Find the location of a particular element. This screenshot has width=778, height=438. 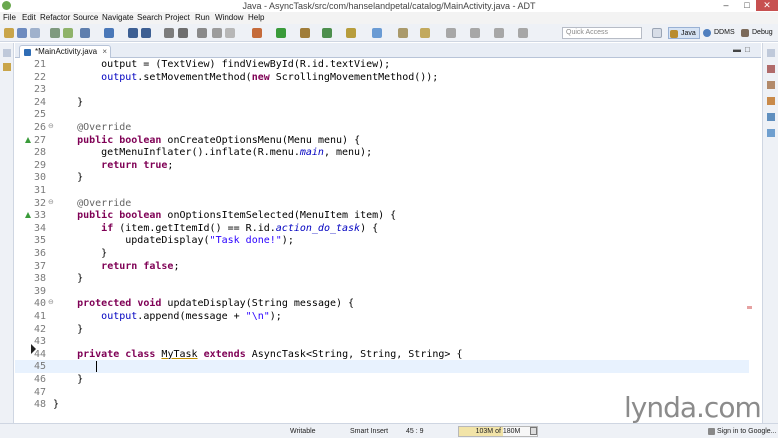

code-token: class is located at coordinates (140, 354).